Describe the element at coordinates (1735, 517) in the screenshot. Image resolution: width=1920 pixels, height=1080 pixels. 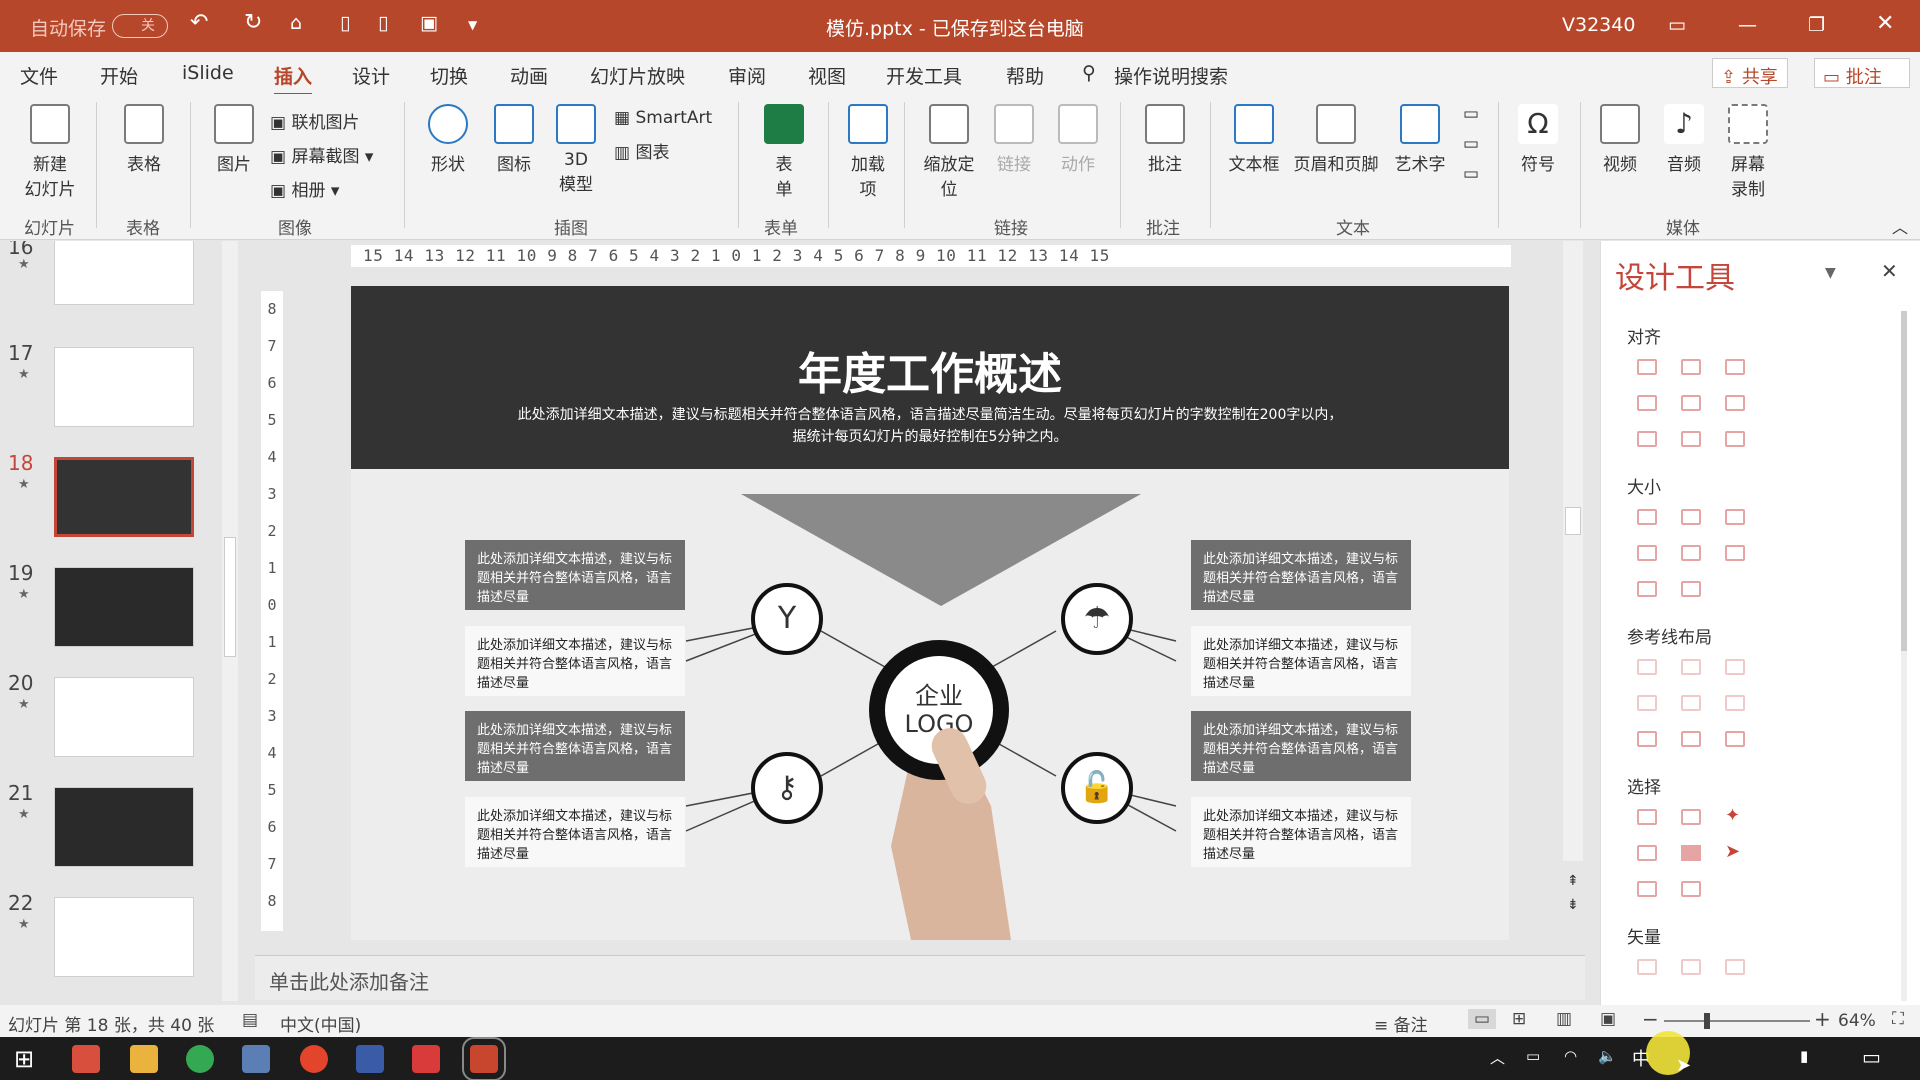
I see `same-size-icon` at that location.